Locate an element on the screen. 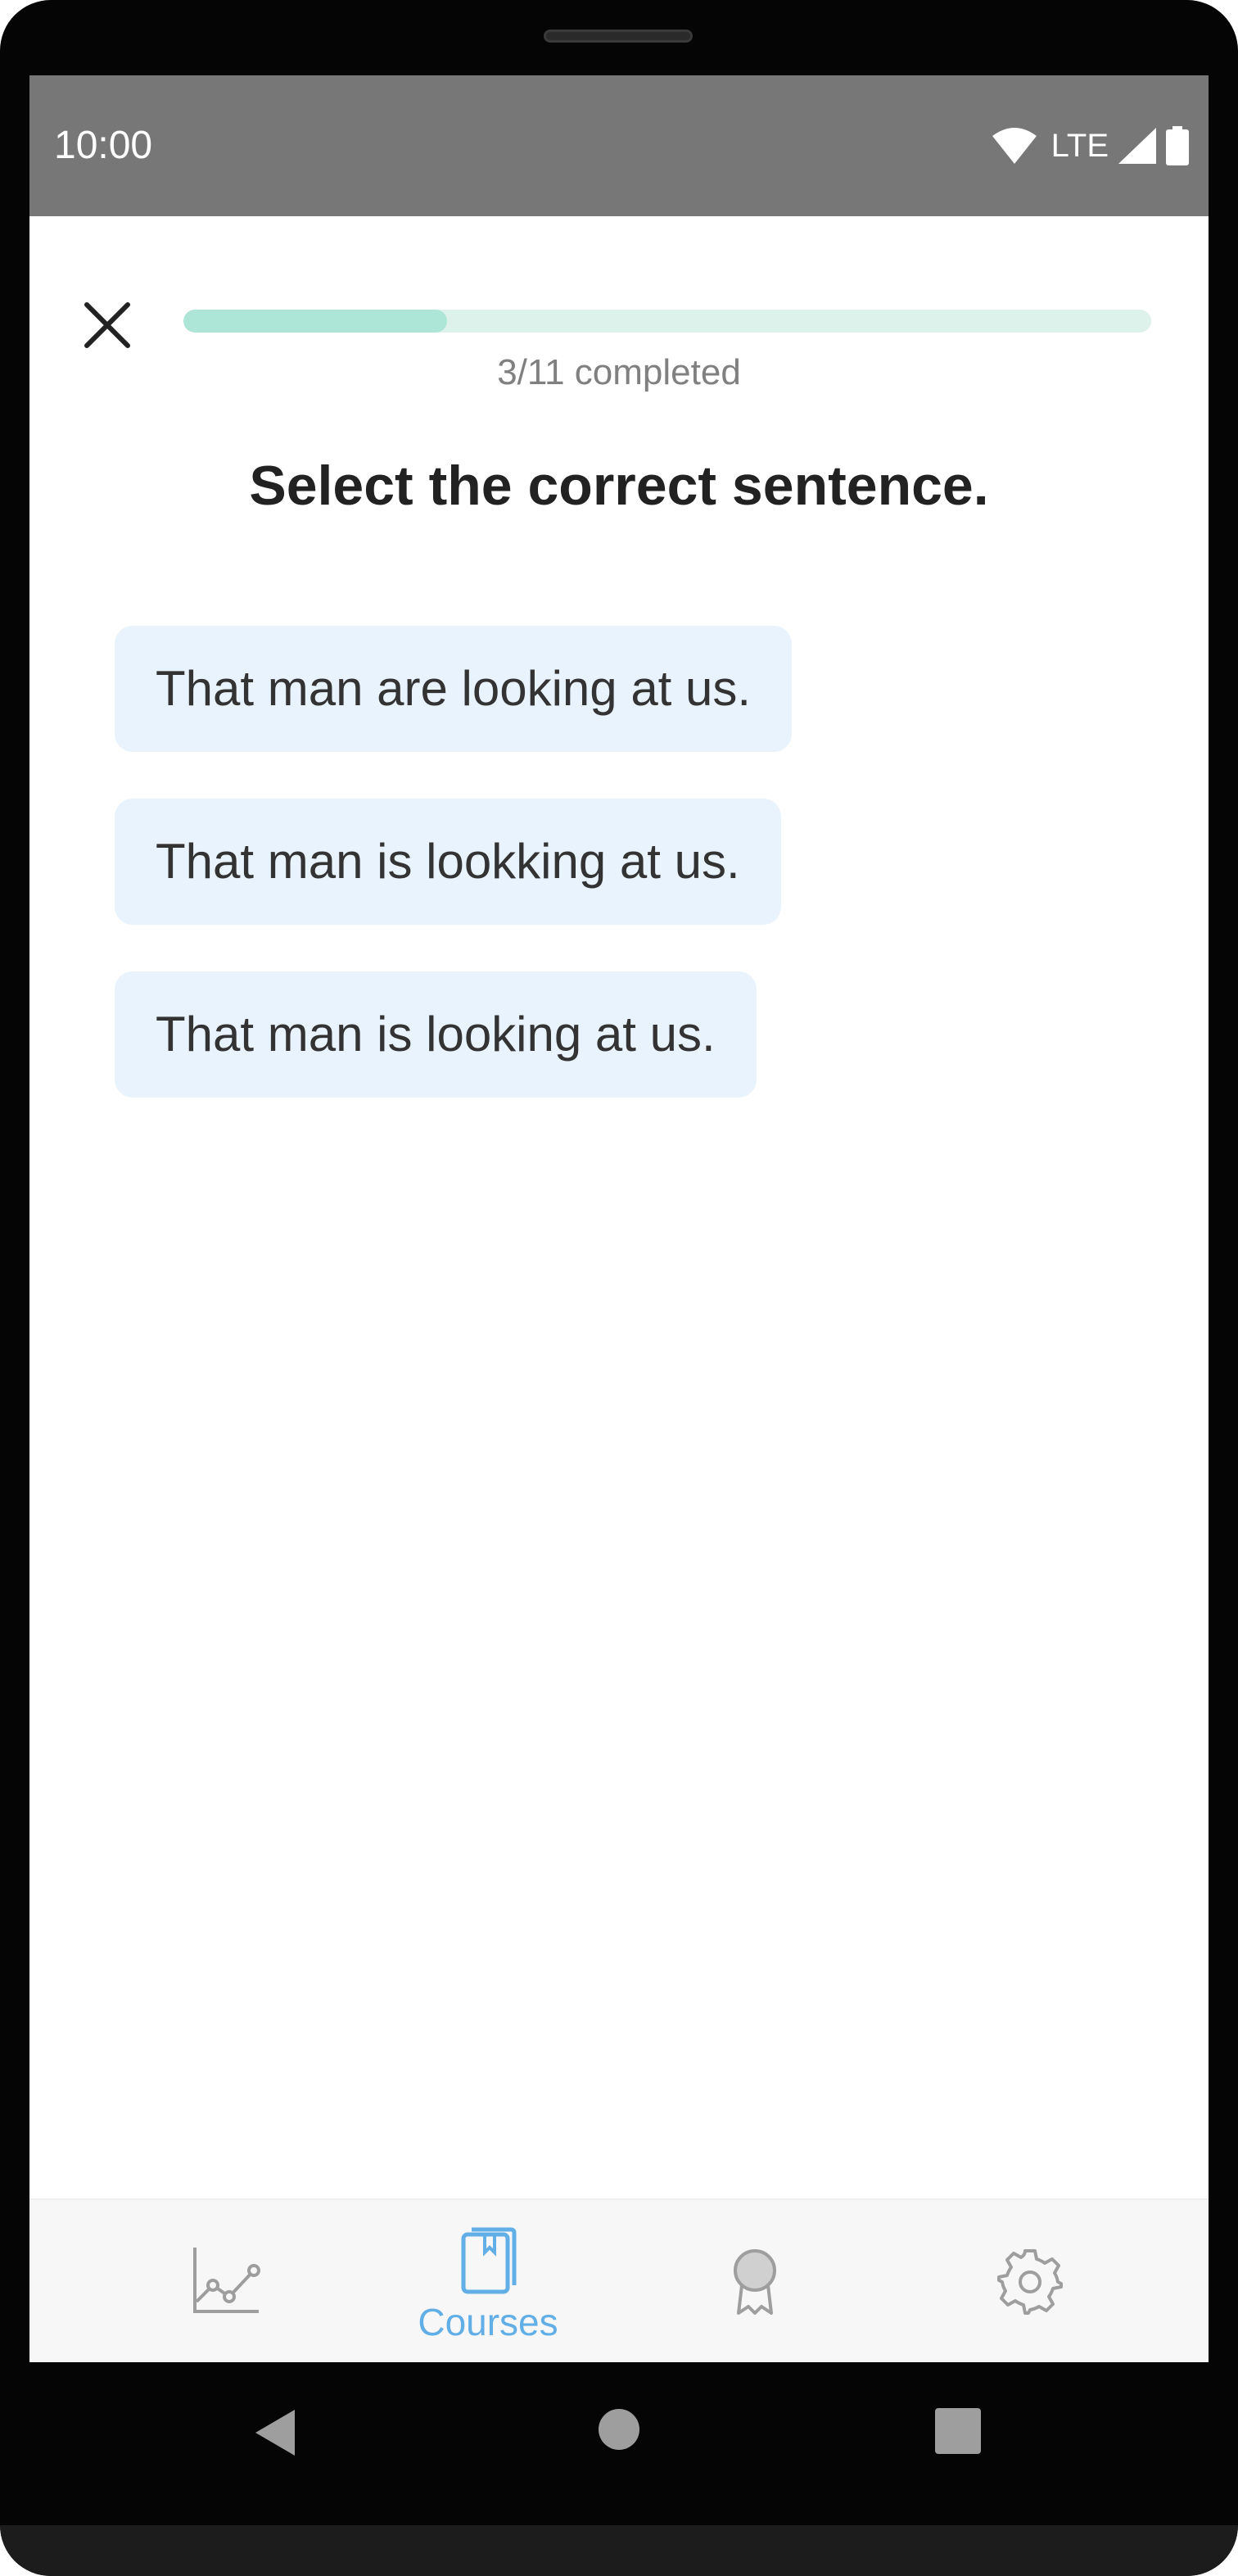 Image resolution: width=1238 pixels, height=2576 pixels. answer-option-2: That man is lookking at us. is located at coordinates (448, 862).